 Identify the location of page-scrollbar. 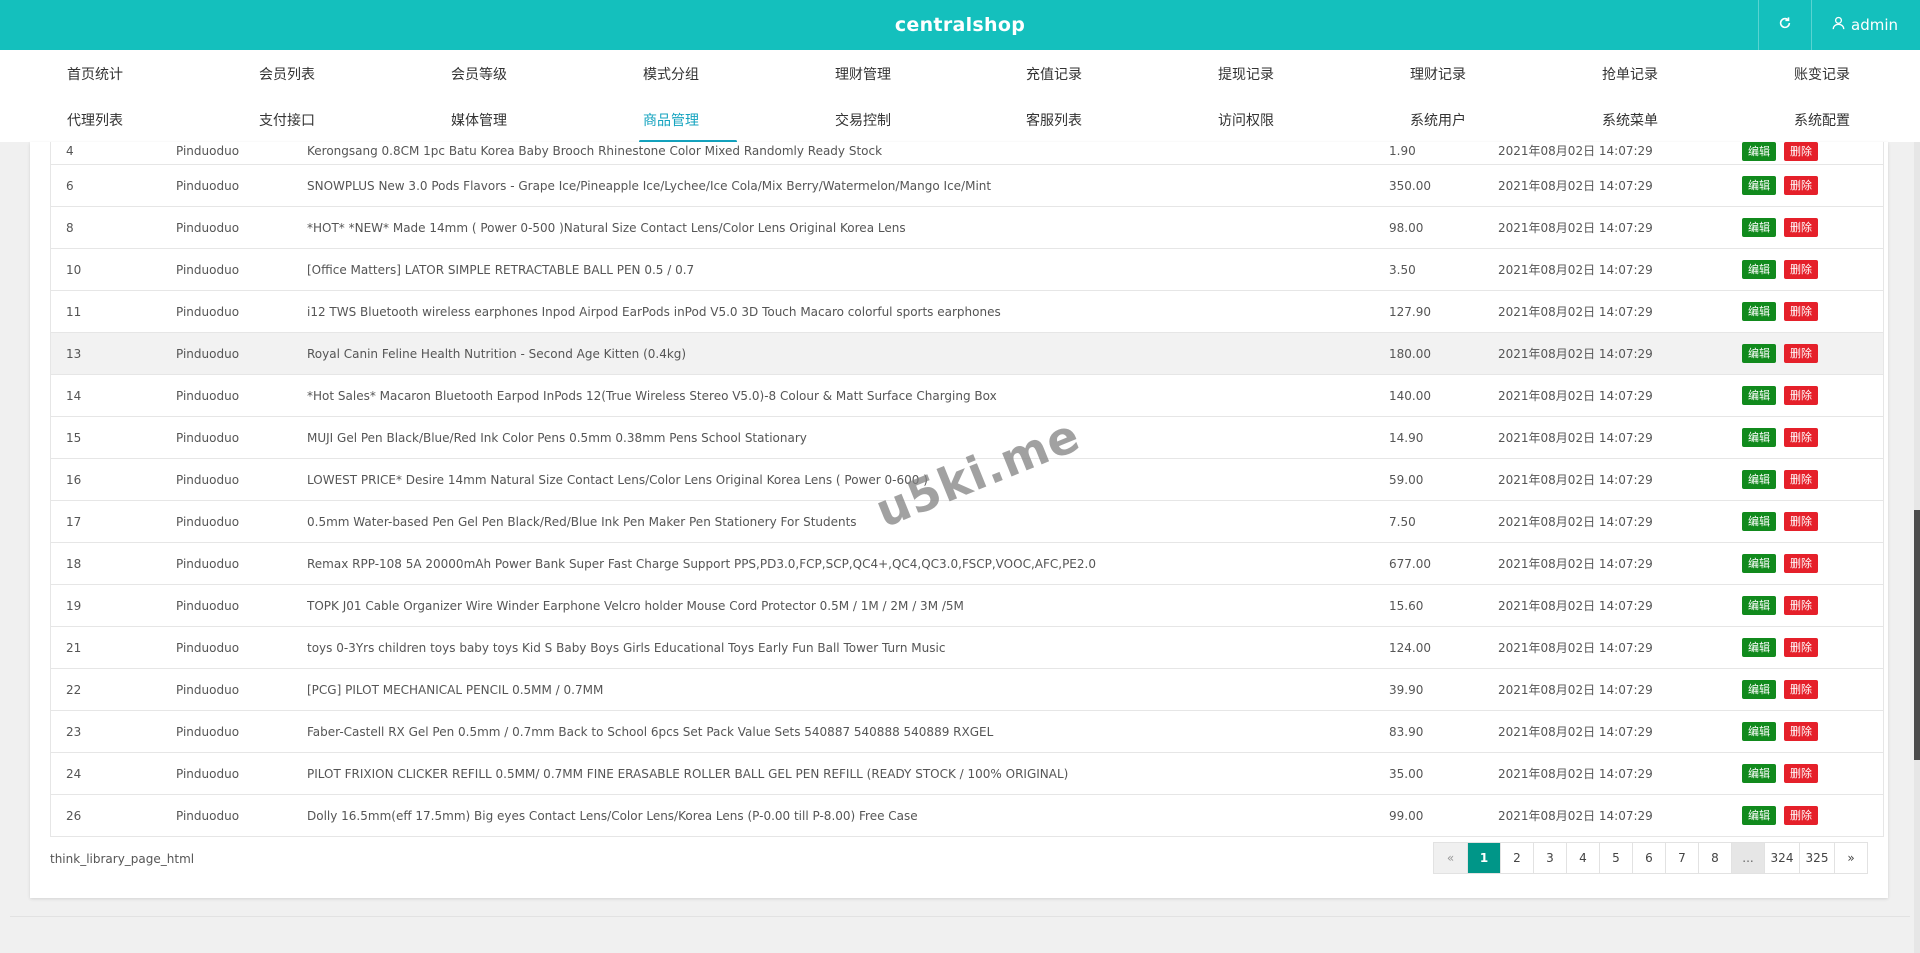
(1917, 547).